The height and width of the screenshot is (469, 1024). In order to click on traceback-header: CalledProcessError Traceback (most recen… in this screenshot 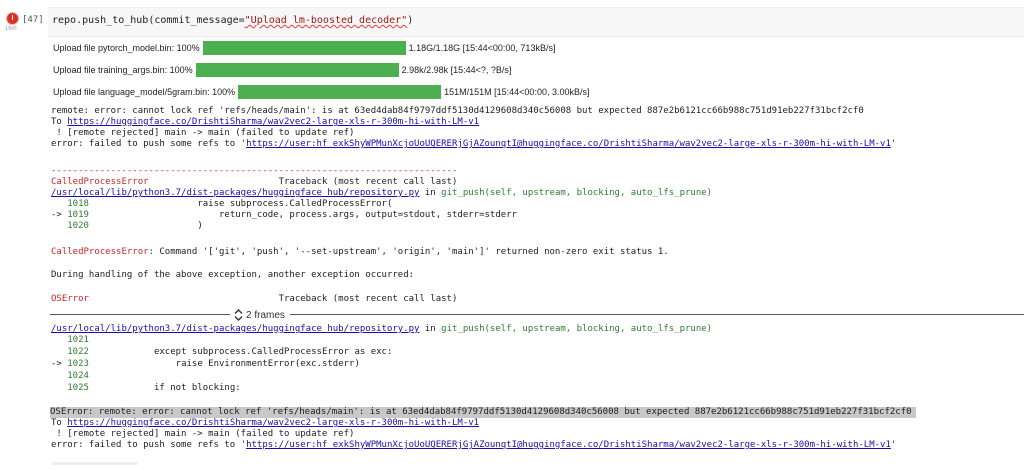, I will do `click(254, 182)`.